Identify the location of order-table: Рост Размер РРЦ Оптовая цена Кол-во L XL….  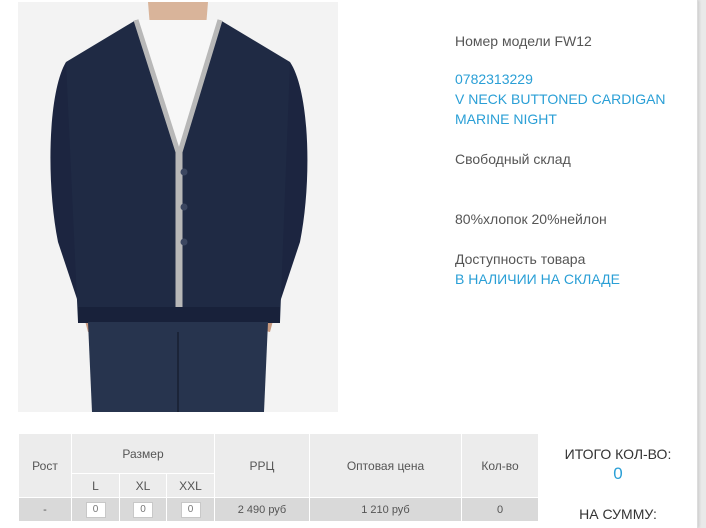
(278, 477).